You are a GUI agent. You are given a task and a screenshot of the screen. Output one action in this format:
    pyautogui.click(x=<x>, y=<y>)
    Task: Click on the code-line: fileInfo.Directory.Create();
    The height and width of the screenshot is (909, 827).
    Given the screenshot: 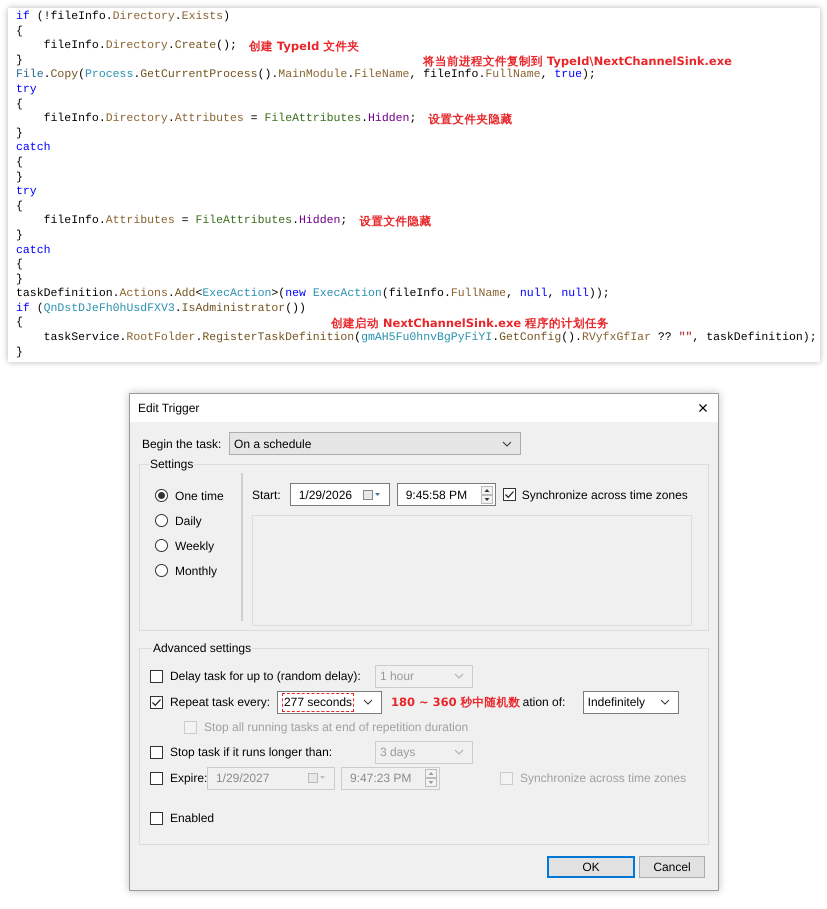 What is the action you would take?
    pyautogui.click(x=139, y=46)
    